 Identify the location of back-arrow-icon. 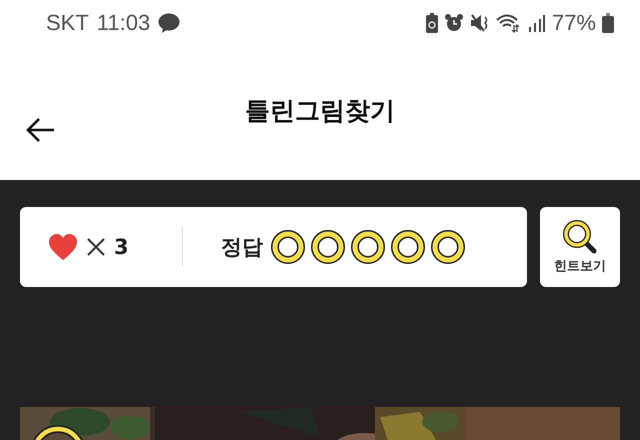
(41, 130).